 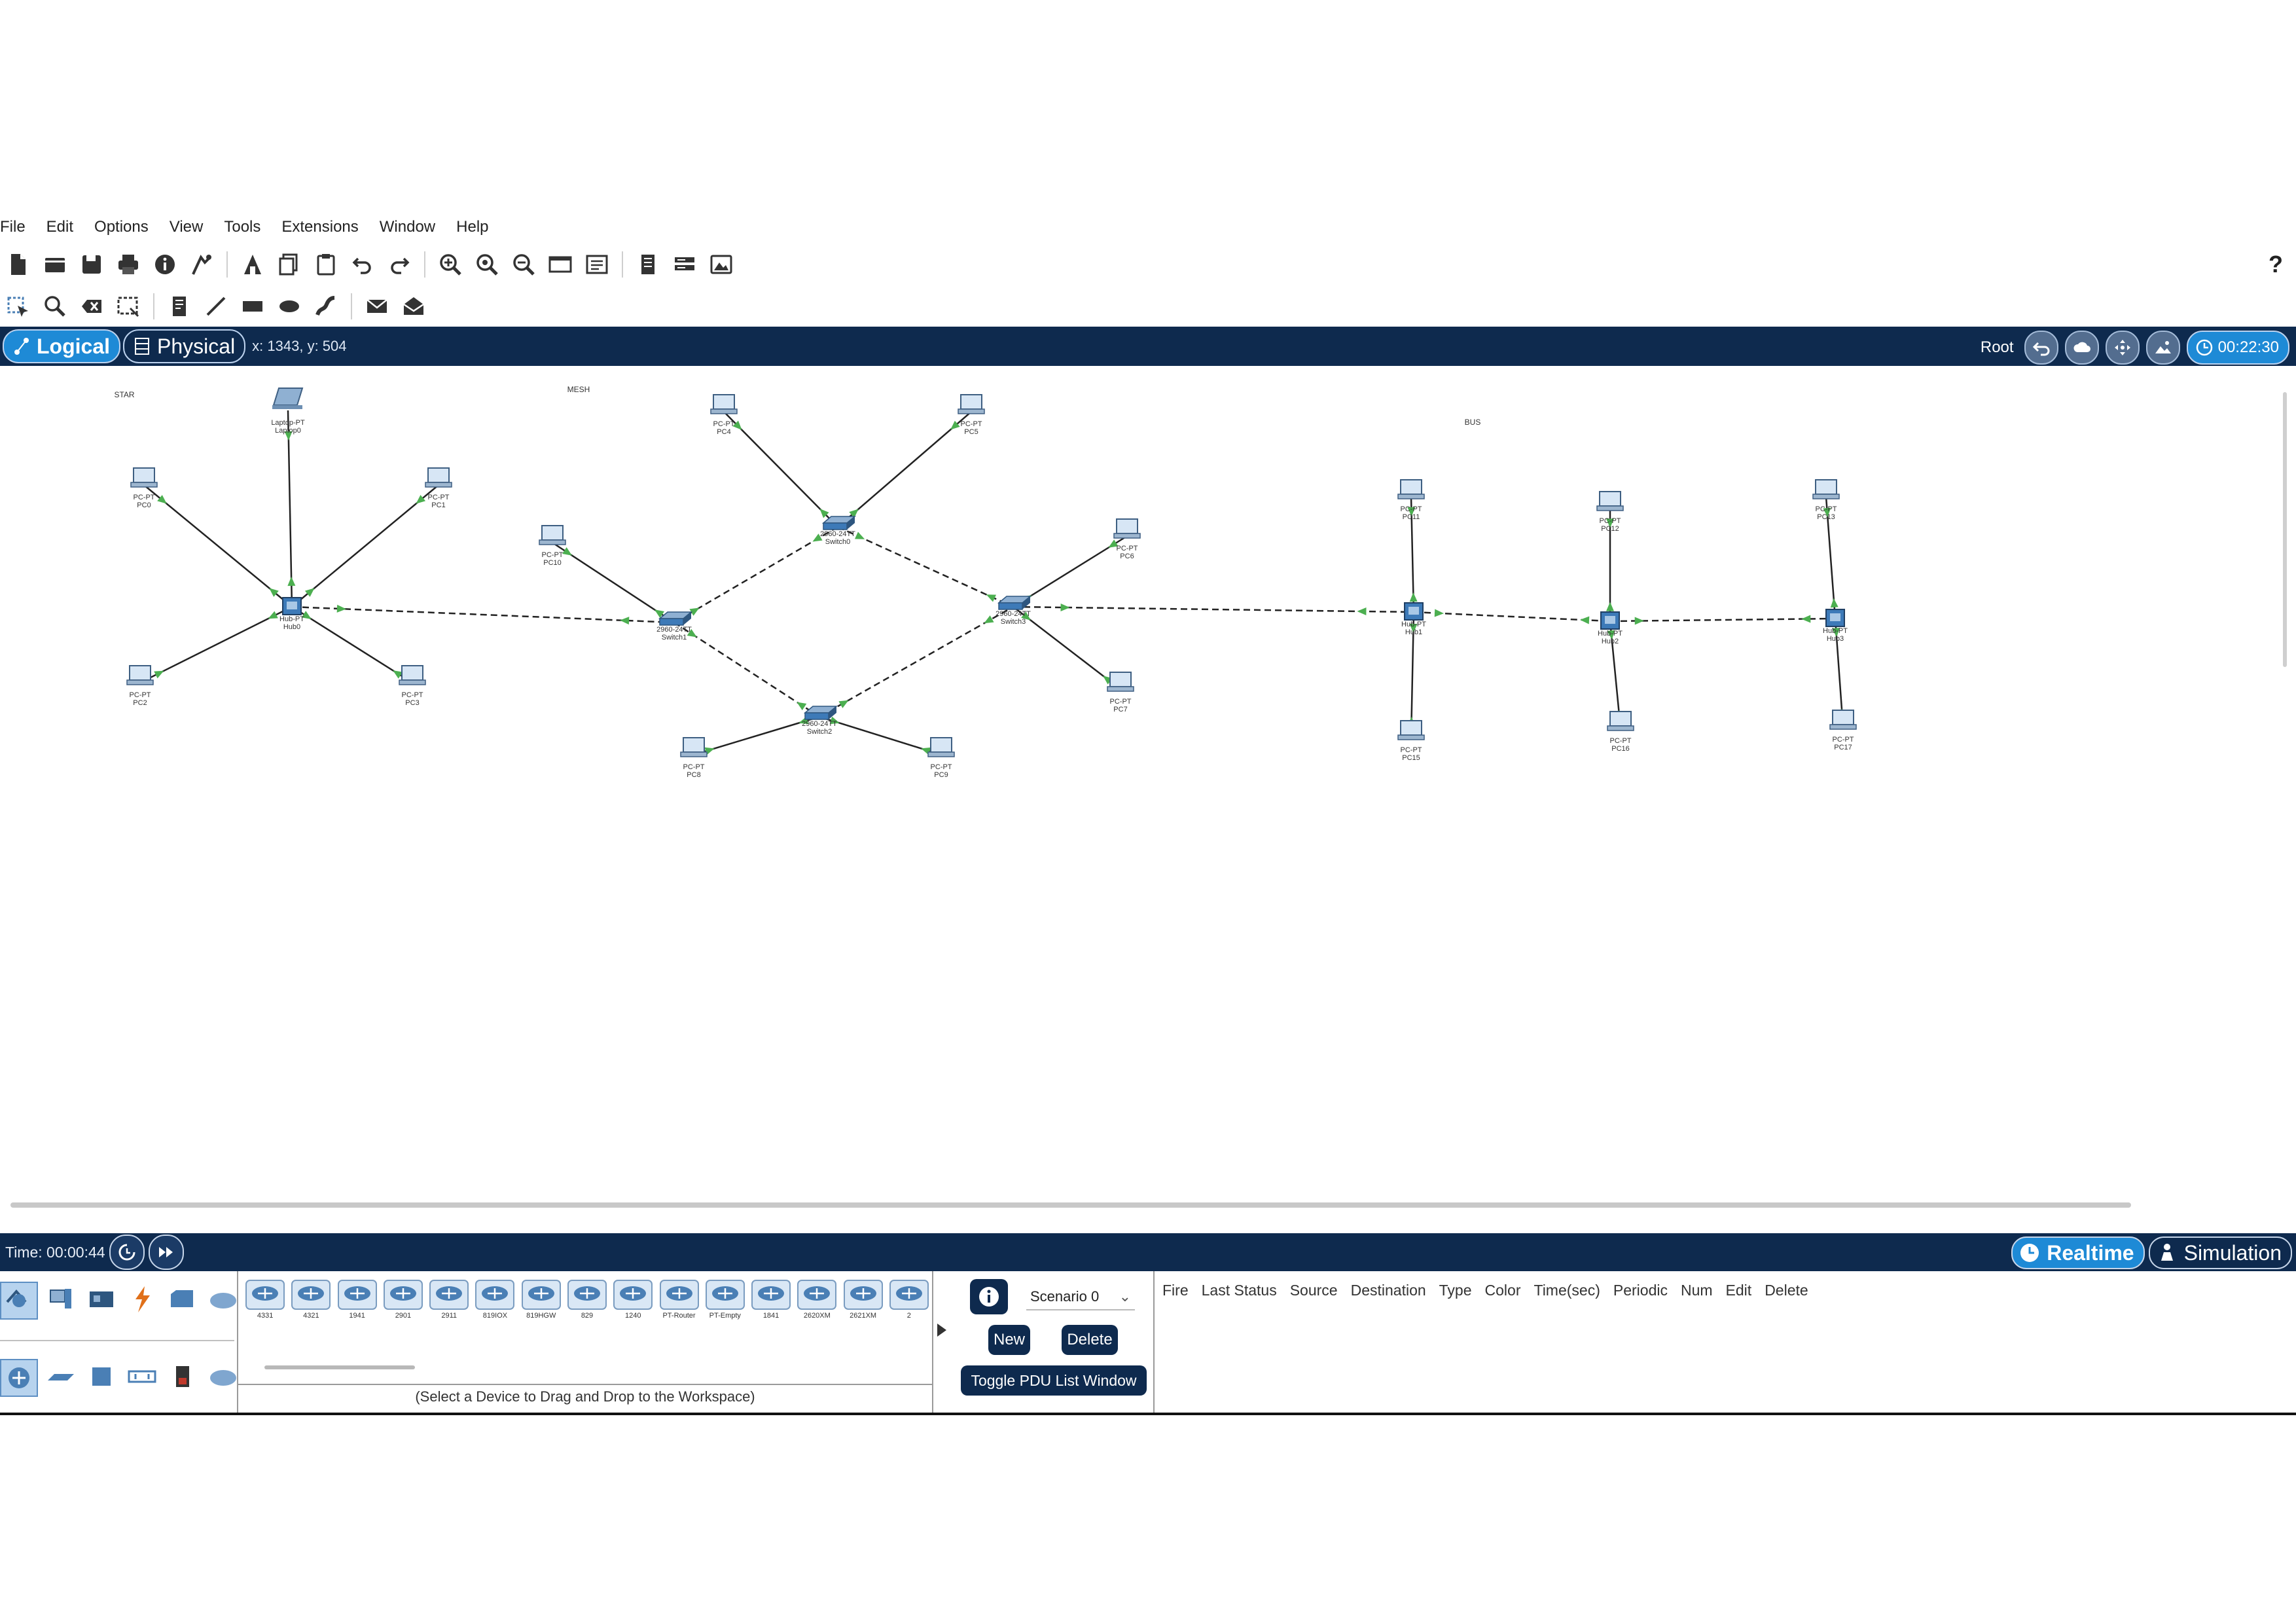 What do you see at coordinates (756, 735) in the screenshot?
I see `link-sw2-pc8` at bounding box center [756, 735].